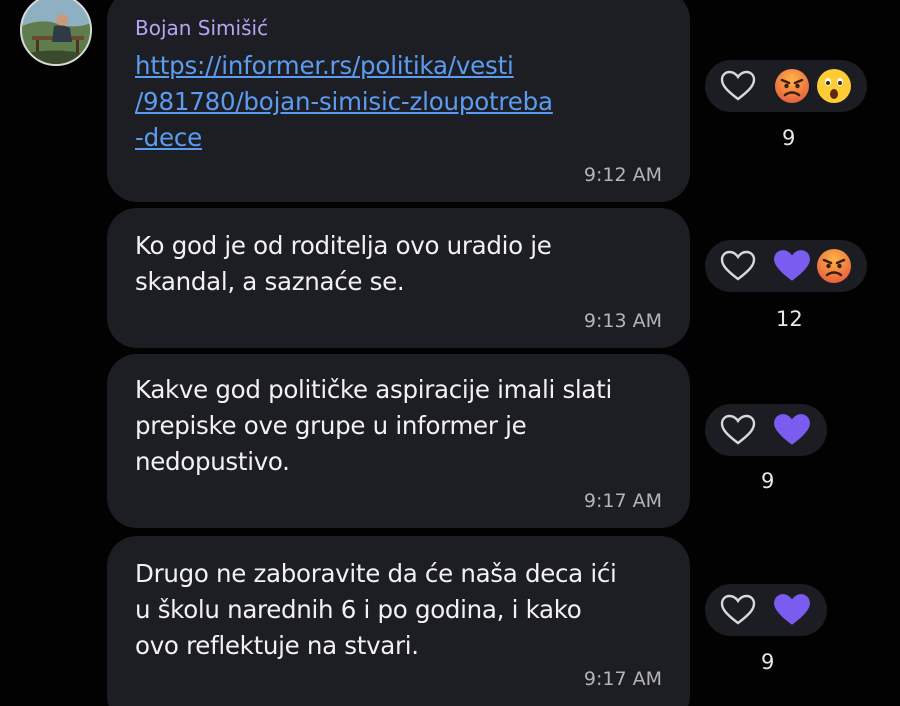  I want to click on sender-avatar, so click(56, 33).